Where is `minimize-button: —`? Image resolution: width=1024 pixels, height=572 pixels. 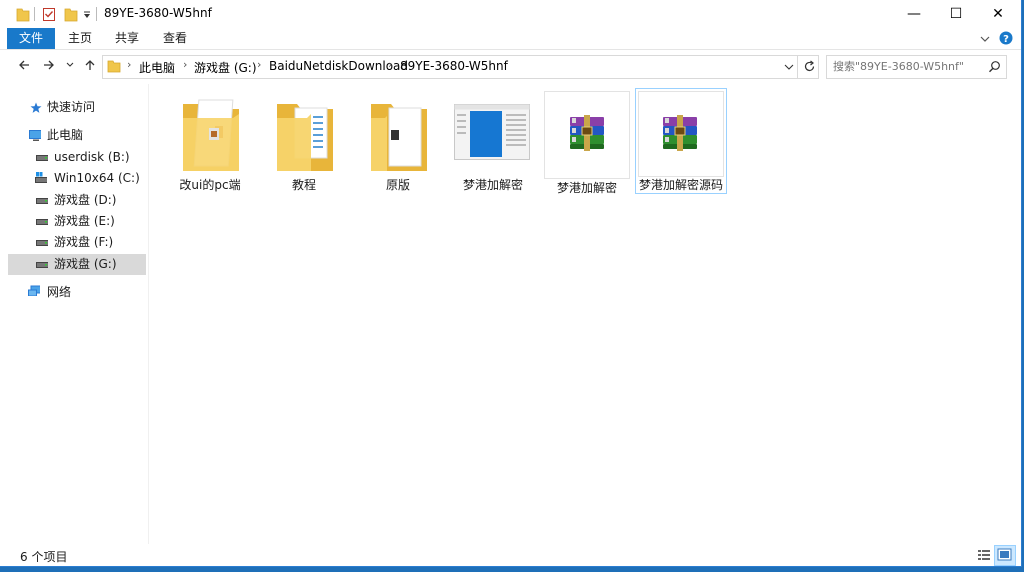 minimize-button: — is located at coordinates (914, 14).